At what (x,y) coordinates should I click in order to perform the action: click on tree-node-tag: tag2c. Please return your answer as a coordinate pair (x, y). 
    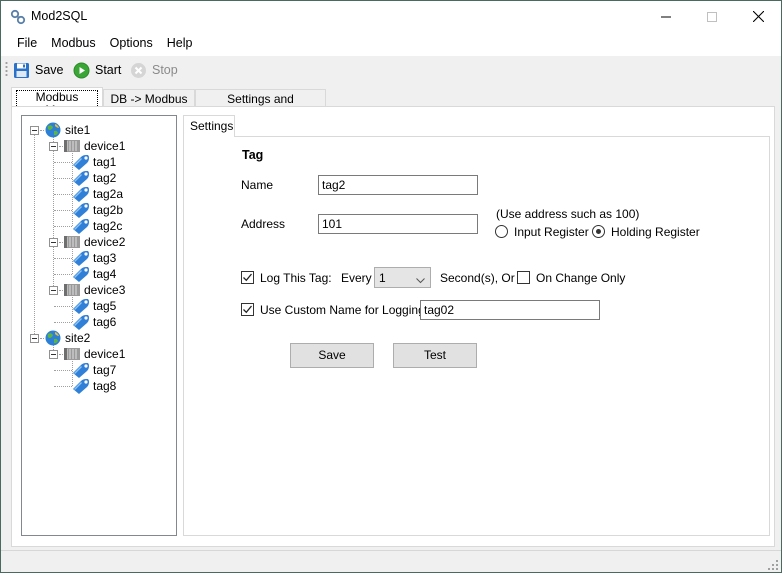
    Looking at the image, I should click on (97, 226).